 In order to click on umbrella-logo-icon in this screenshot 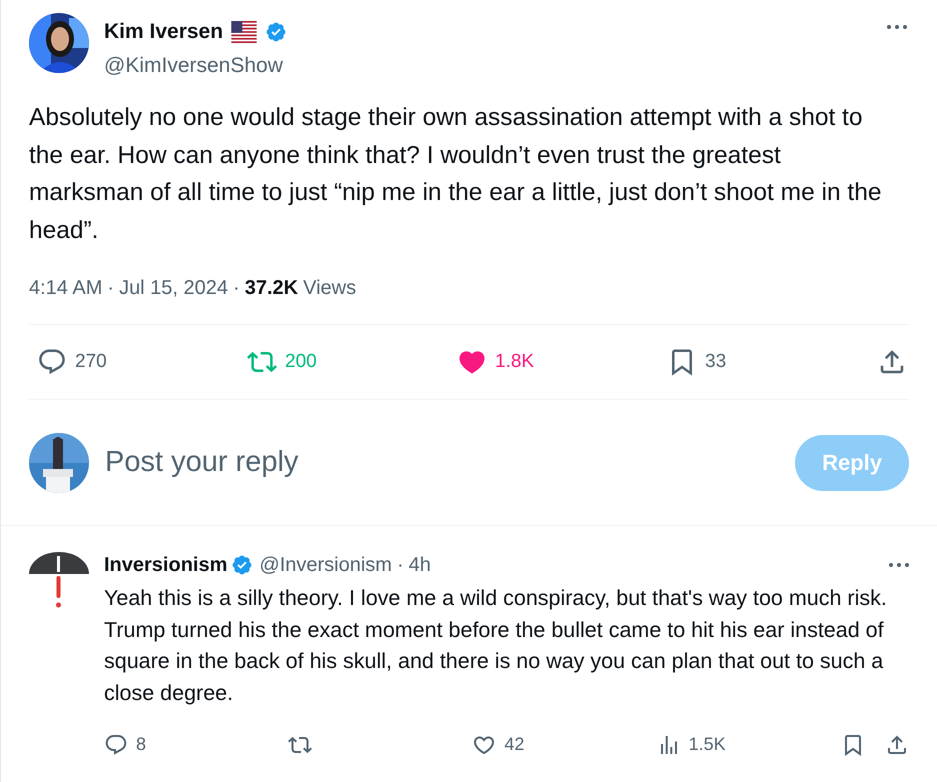, I will do `click(59, 580)`.